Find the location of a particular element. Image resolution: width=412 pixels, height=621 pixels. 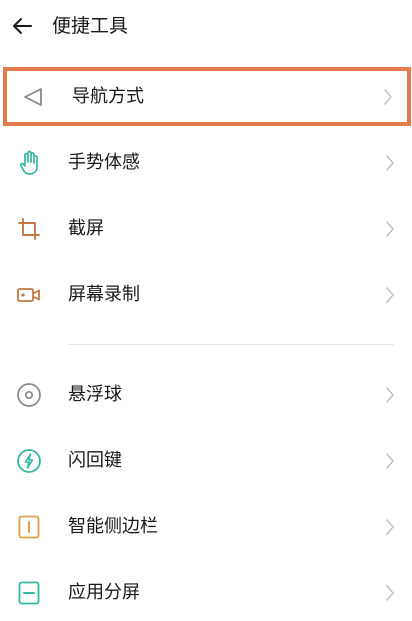

sidebar-icon is located at coordinates (29, 527).